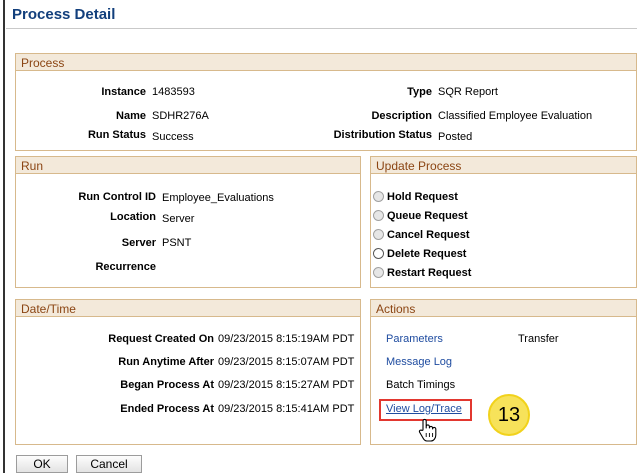 Image resolution: width=637 pixels, height=473 pixels. Describe the element at coordinates (286, 409) in the screenshot. I see `ended-process-value: 09/23/2015 8:15:41AM PDT` at that location.